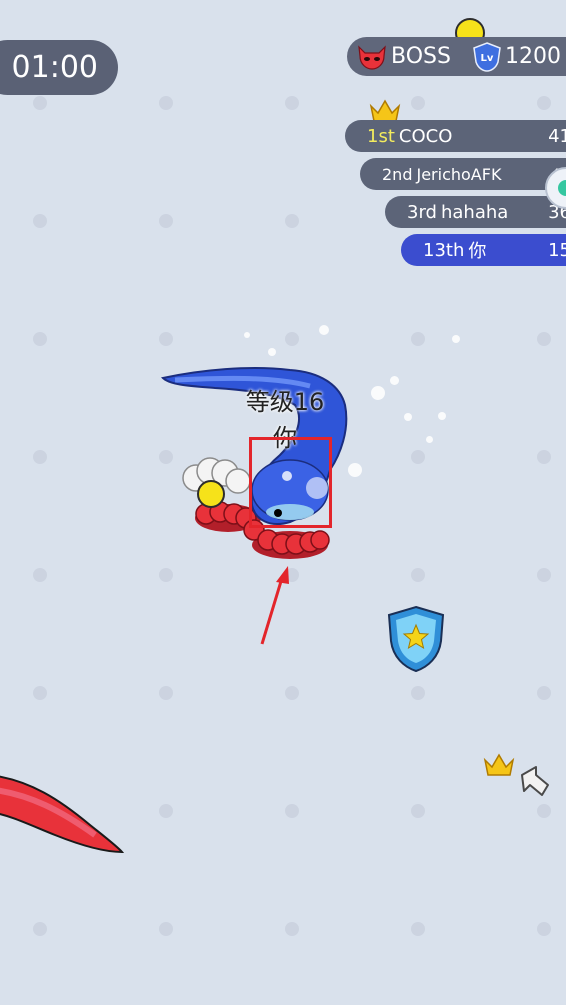 The width and height of the screenshot is (566, 1005). I want to click on timer-value: 01:00, so click(54, 67).